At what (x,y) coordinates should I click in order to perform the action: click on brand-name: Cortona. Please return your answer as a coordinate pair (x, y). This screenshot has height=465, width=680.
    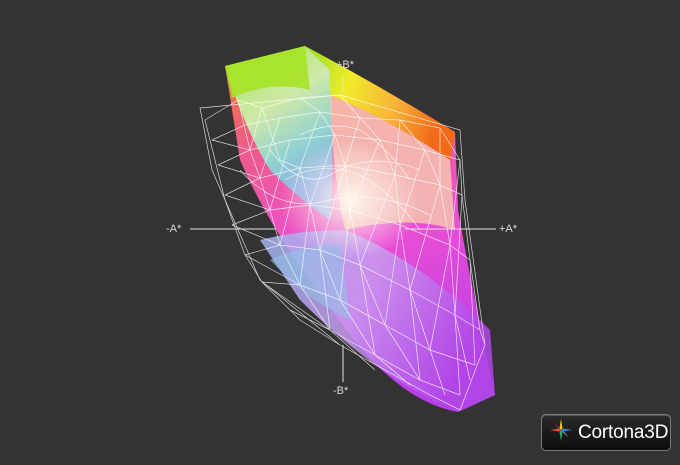
    Looking at the image, I should click on (611, 432).